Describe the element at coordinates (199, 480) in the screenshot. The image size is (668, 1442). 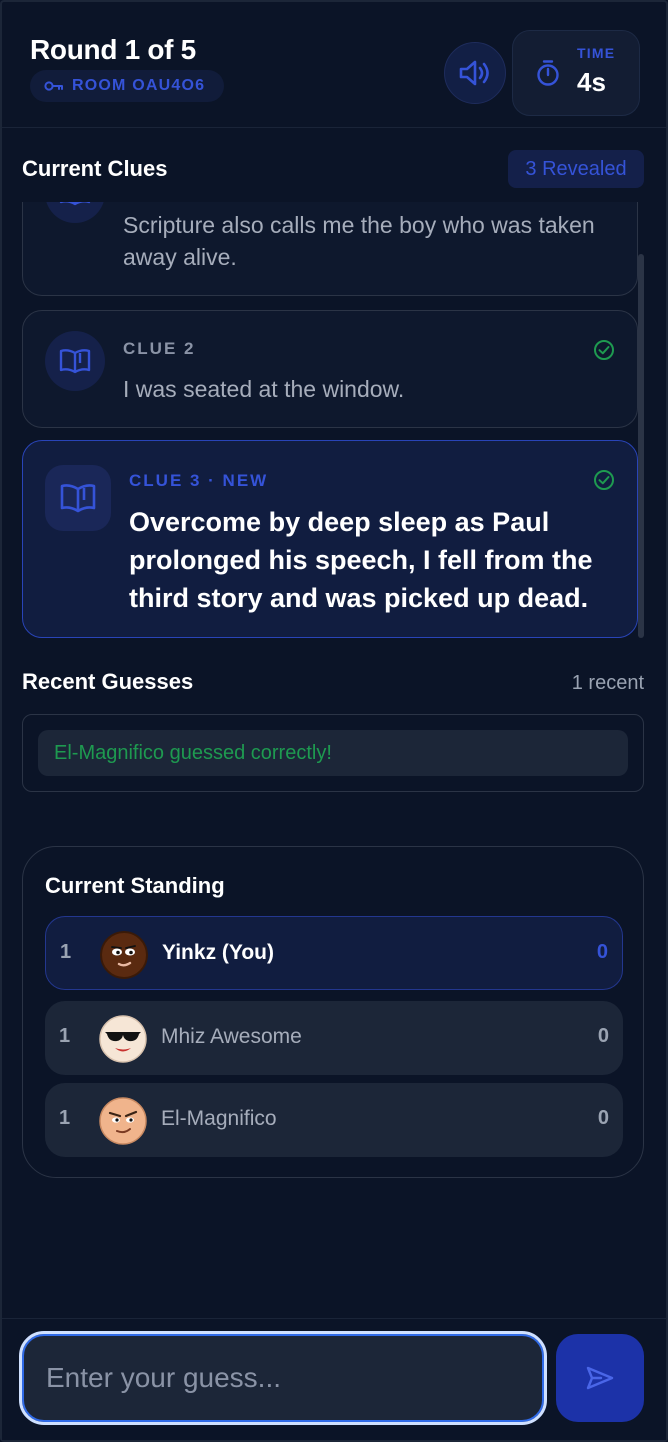
I see `clue-label: CLUE 3 · NEW` at that location.